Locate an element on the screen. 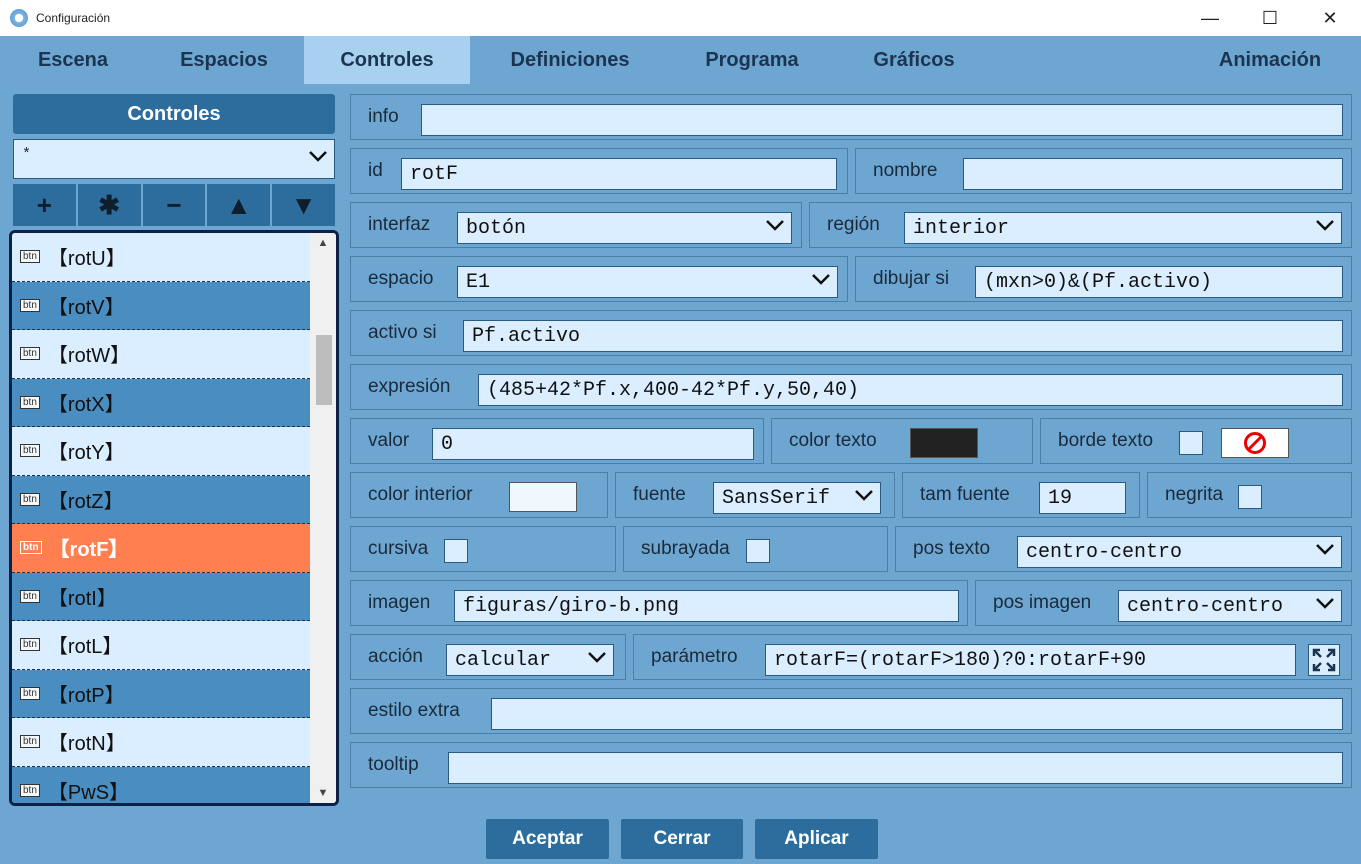  list-item: btn 【rotX】 is located at coordinates (161, 402).